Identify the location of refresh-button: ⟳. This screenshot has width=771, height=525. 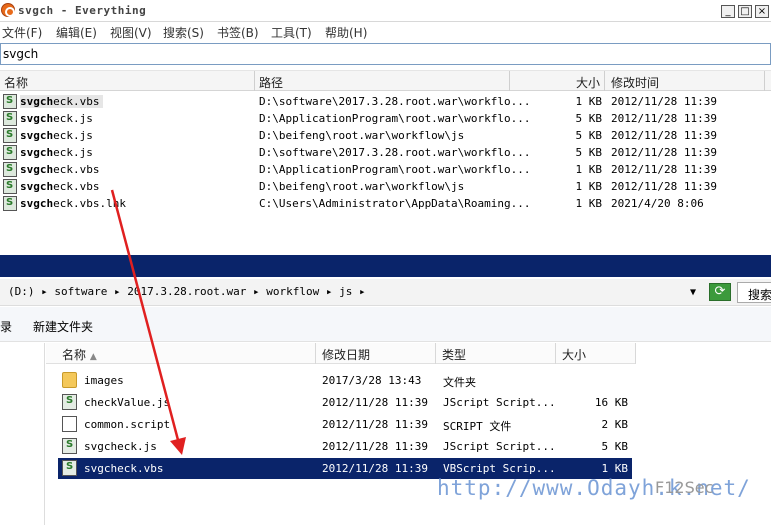
(720, 292).